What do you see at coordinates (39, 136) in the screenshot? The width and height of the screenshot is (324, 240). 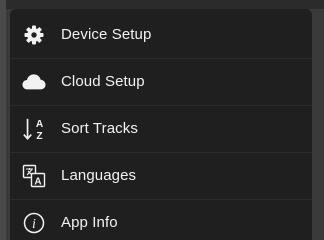 I see `svg-text: Z` at bounding box center [39, 136].